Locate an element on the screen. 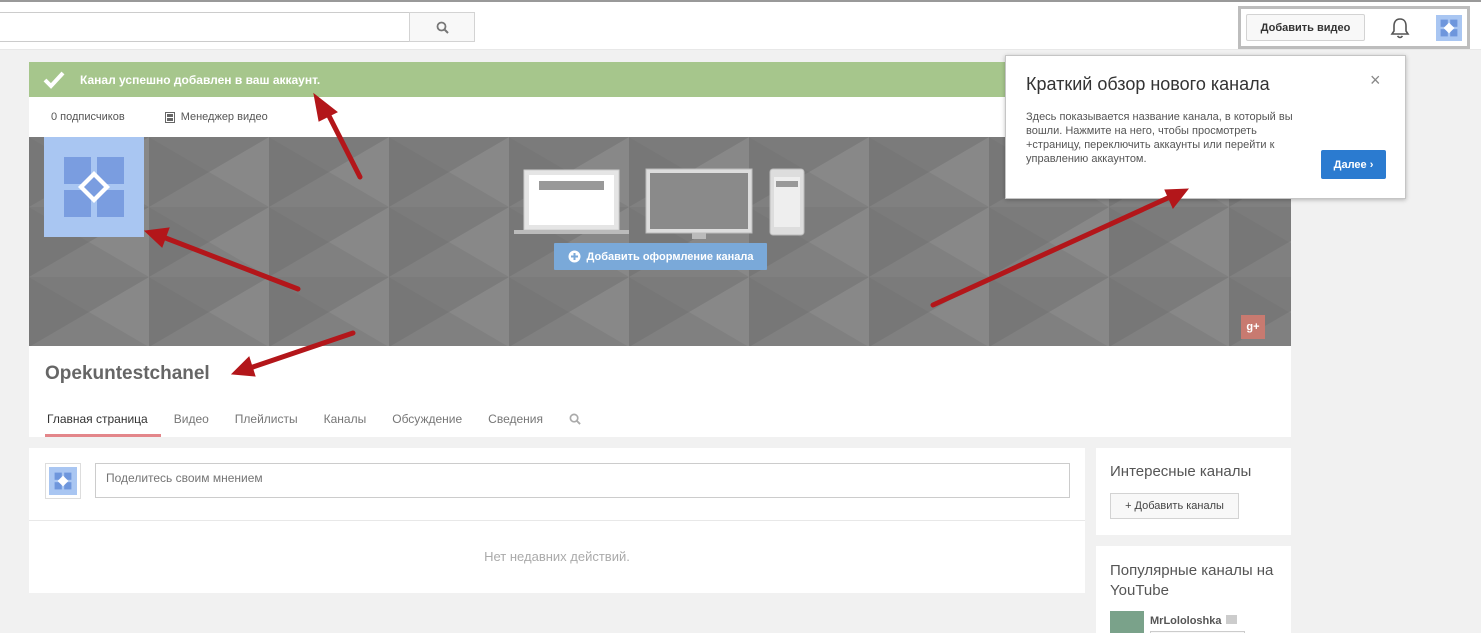 Image resolution: width=1481 pixels, height=633 pixels. tab-search is located at coordinates (575, 419).